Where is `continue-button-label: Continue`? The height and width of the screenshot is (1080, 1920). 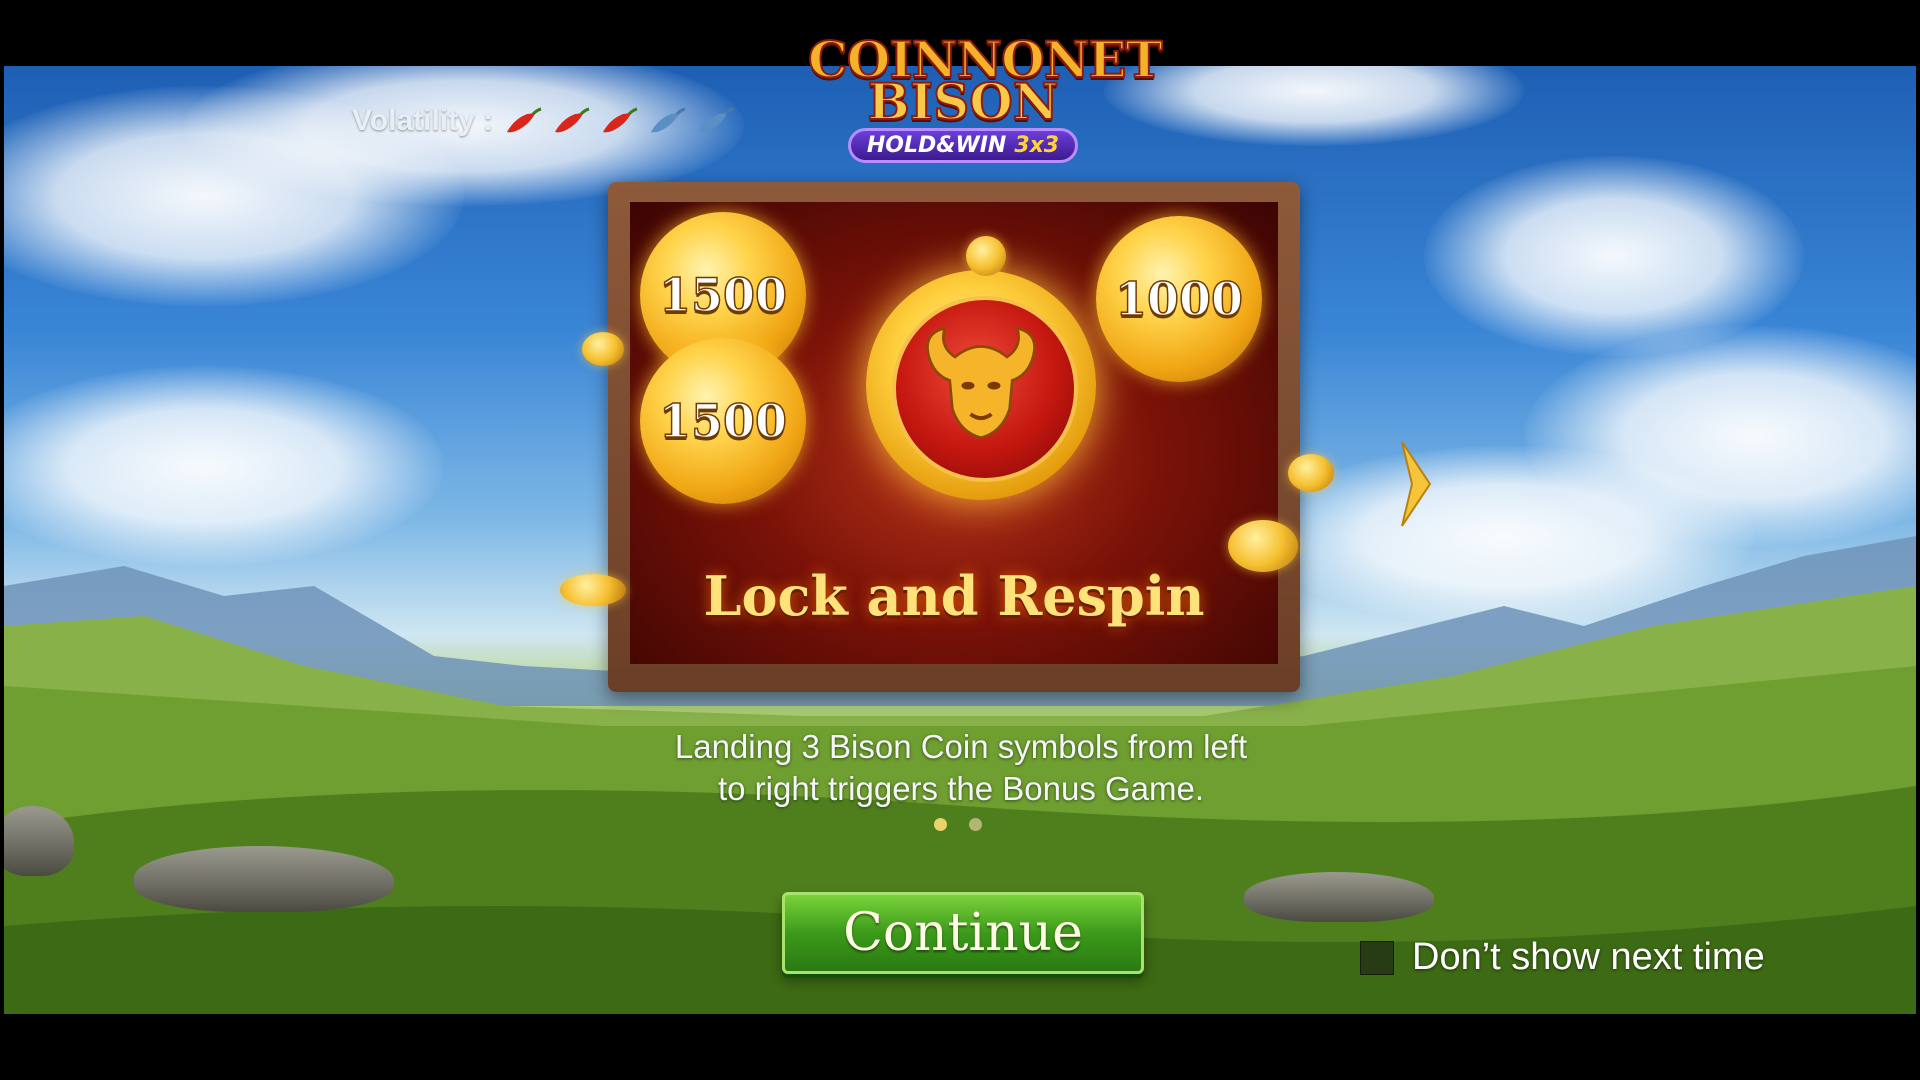
continue-button-label: Continue is located at coordinates (963, 933).